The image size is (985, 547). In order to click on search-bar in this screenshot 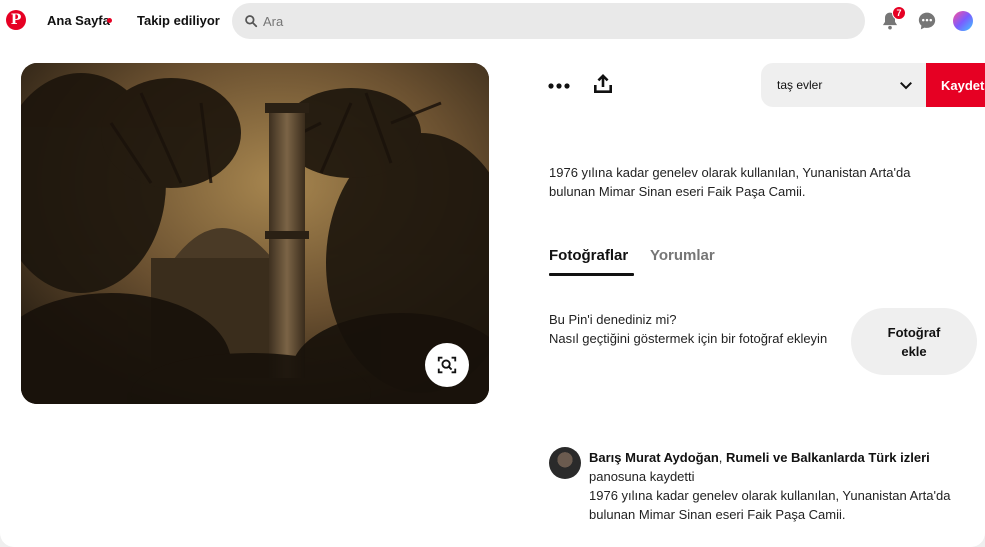, I will do `click(548, 21)`.